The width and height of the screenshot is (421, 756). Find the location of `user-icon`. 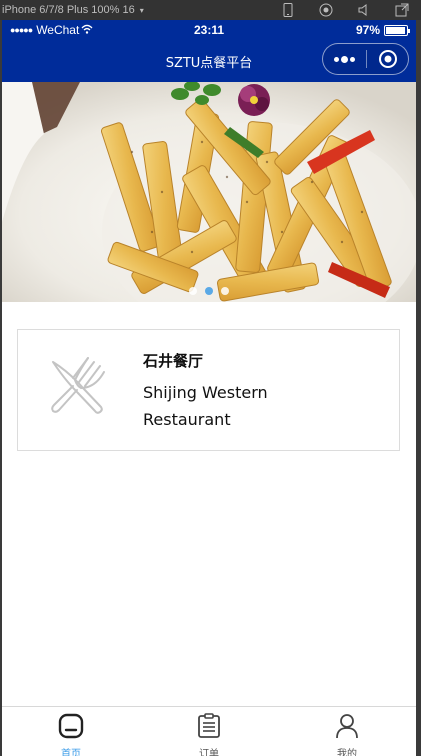

user-icon is located at coordinates (347, 728).